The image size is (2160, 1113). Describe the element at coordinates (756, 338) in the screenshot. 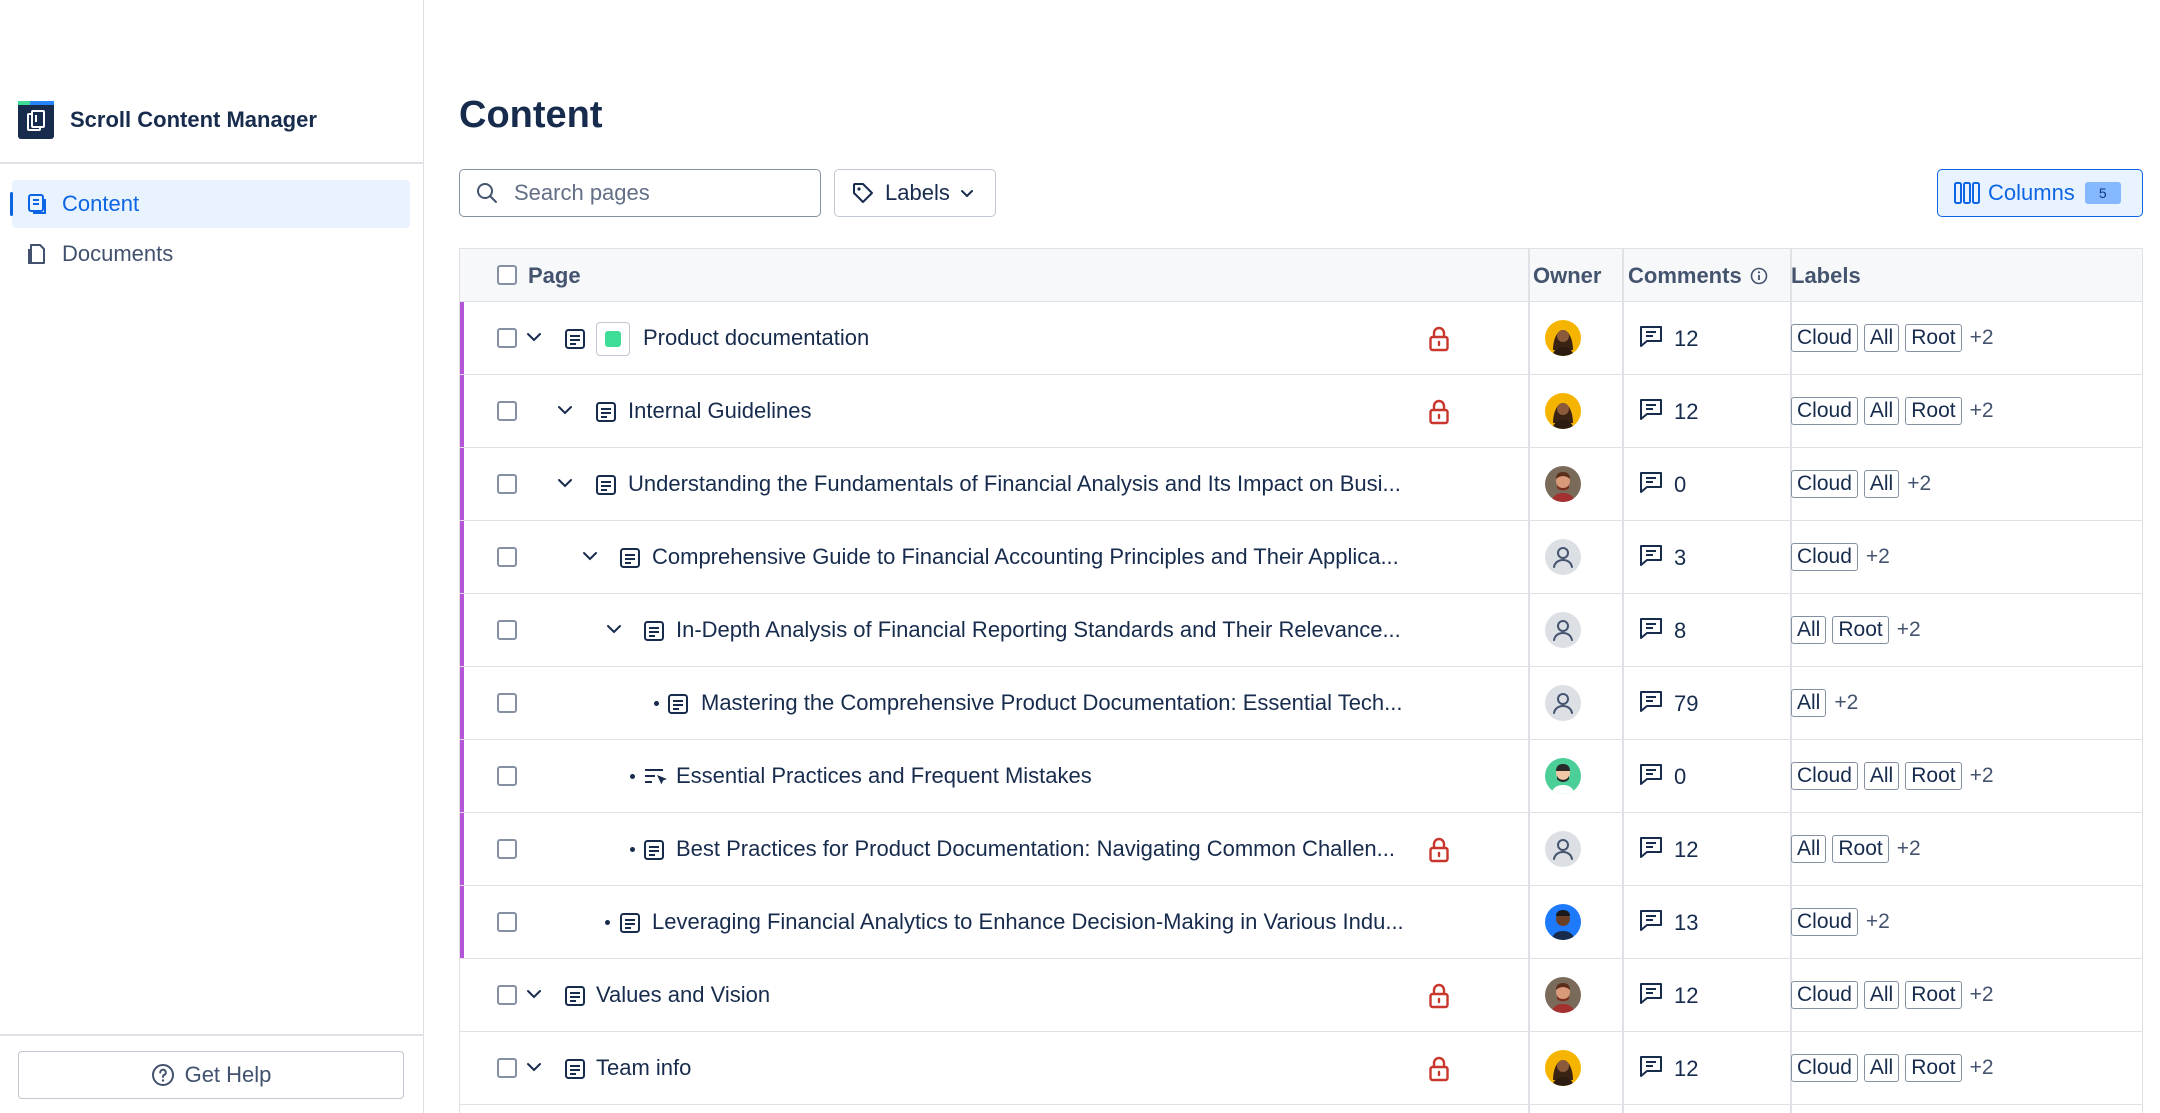

I see `page-title-link: Product documentation` at that location.